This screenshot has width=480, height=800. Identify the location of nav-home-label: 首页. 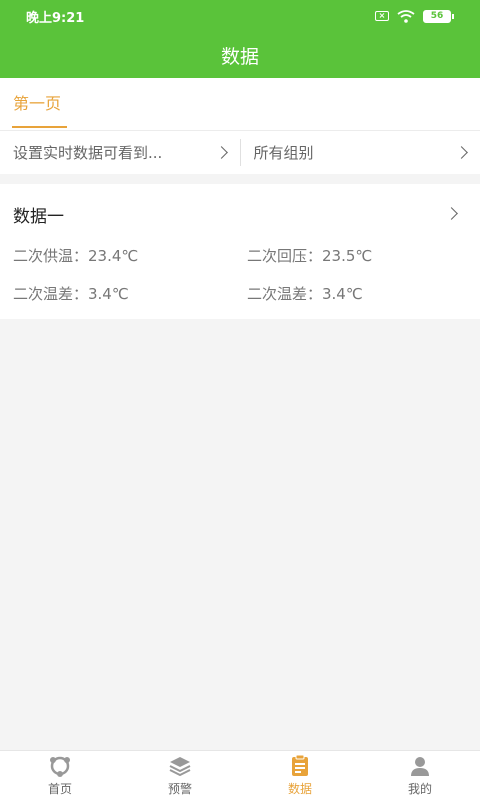
(59, 788).